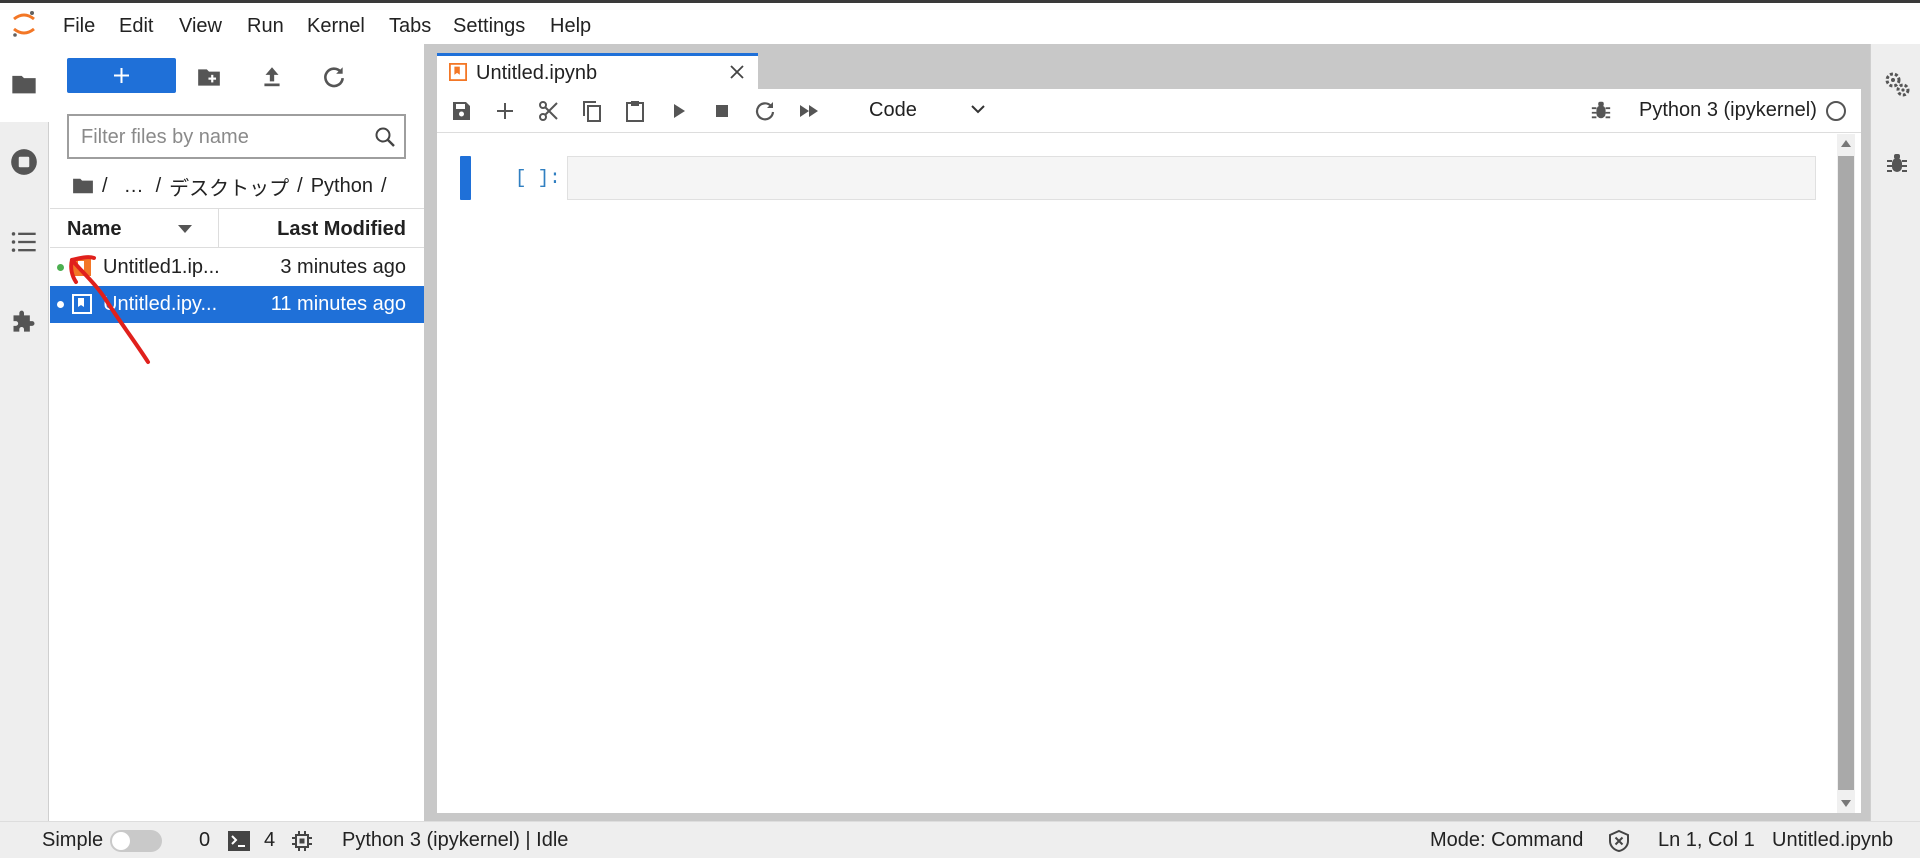 This screenshot has height=858, width=1920. Describe the element at coordinates (926, 111) in the screenshot. I see `cell-type-dropdown: Code` at that location.